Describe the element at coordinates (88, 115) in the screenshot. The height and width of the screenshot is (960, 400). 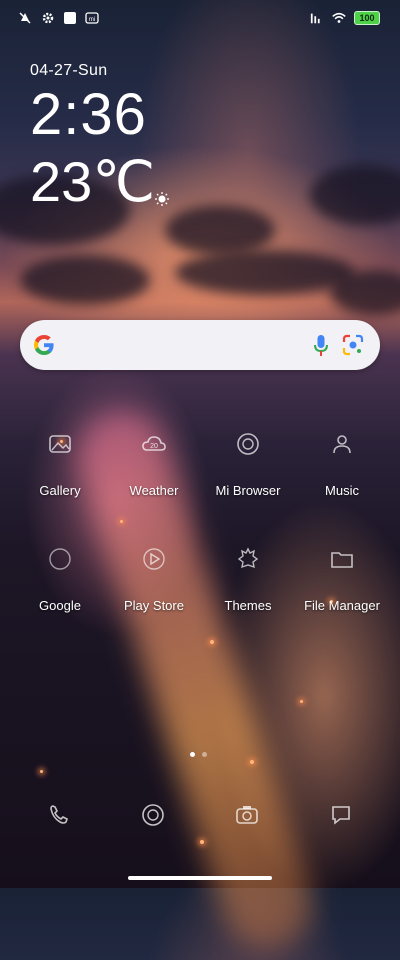
I see `clock-time: 2:36` at that location.